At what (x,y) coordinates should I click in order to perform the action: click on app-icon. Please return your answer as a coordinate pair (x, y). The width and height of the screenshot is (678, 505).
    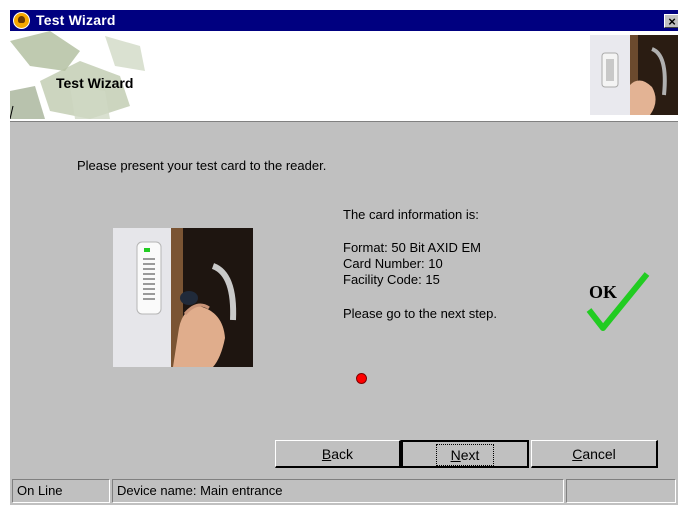
    Looking at the image, I should click on (21, 20).